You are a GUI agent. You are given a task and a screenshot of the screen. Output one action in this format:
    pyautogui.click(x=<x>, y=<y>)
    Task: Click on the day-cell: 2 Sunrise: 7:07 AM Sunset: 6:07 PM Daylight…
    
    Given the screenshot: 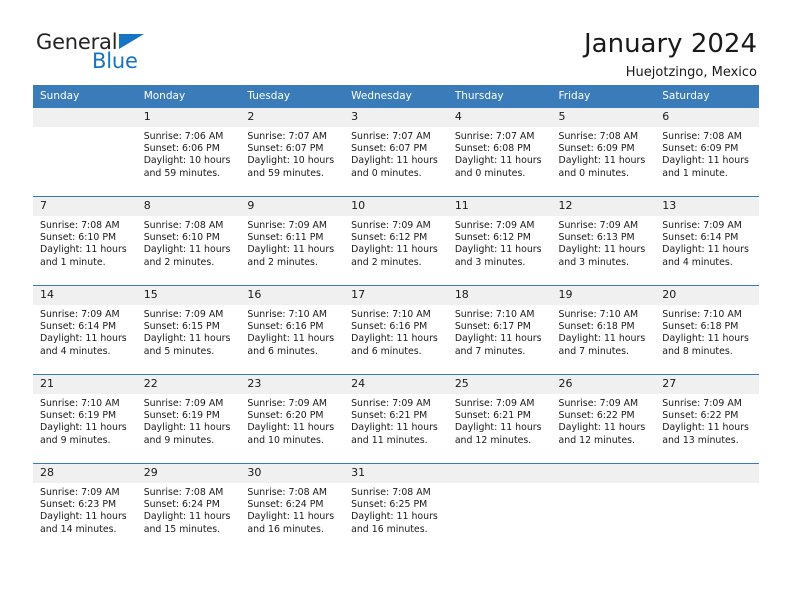 What is the action you would take?
    pyautogui.click(x=292, y=152)
    